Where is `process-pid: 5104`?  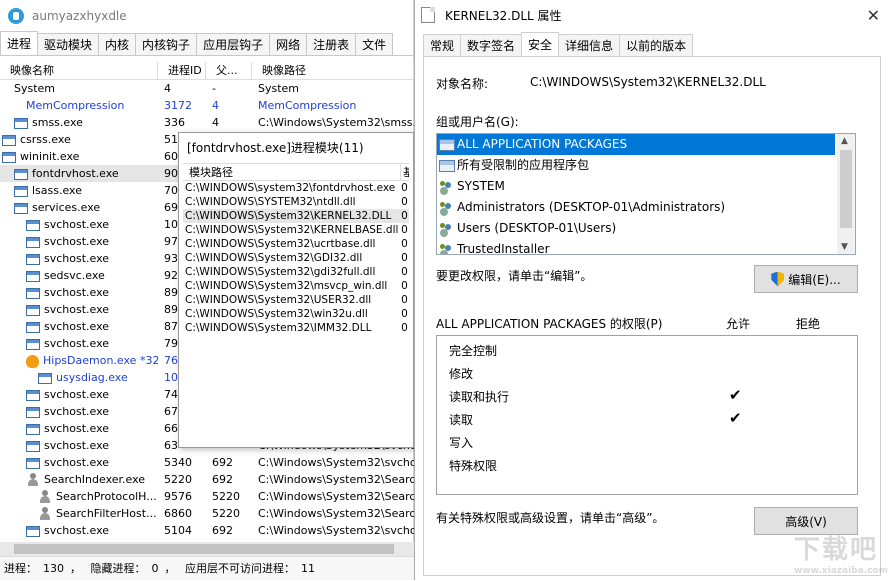
process-pid: 5104 is located at coordinates (178, 530).